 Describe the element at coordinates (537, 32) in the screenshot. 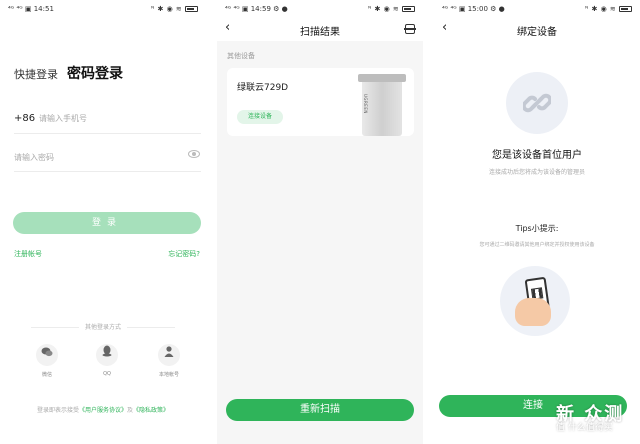

I see `page-title: 绑定设备` at that location.